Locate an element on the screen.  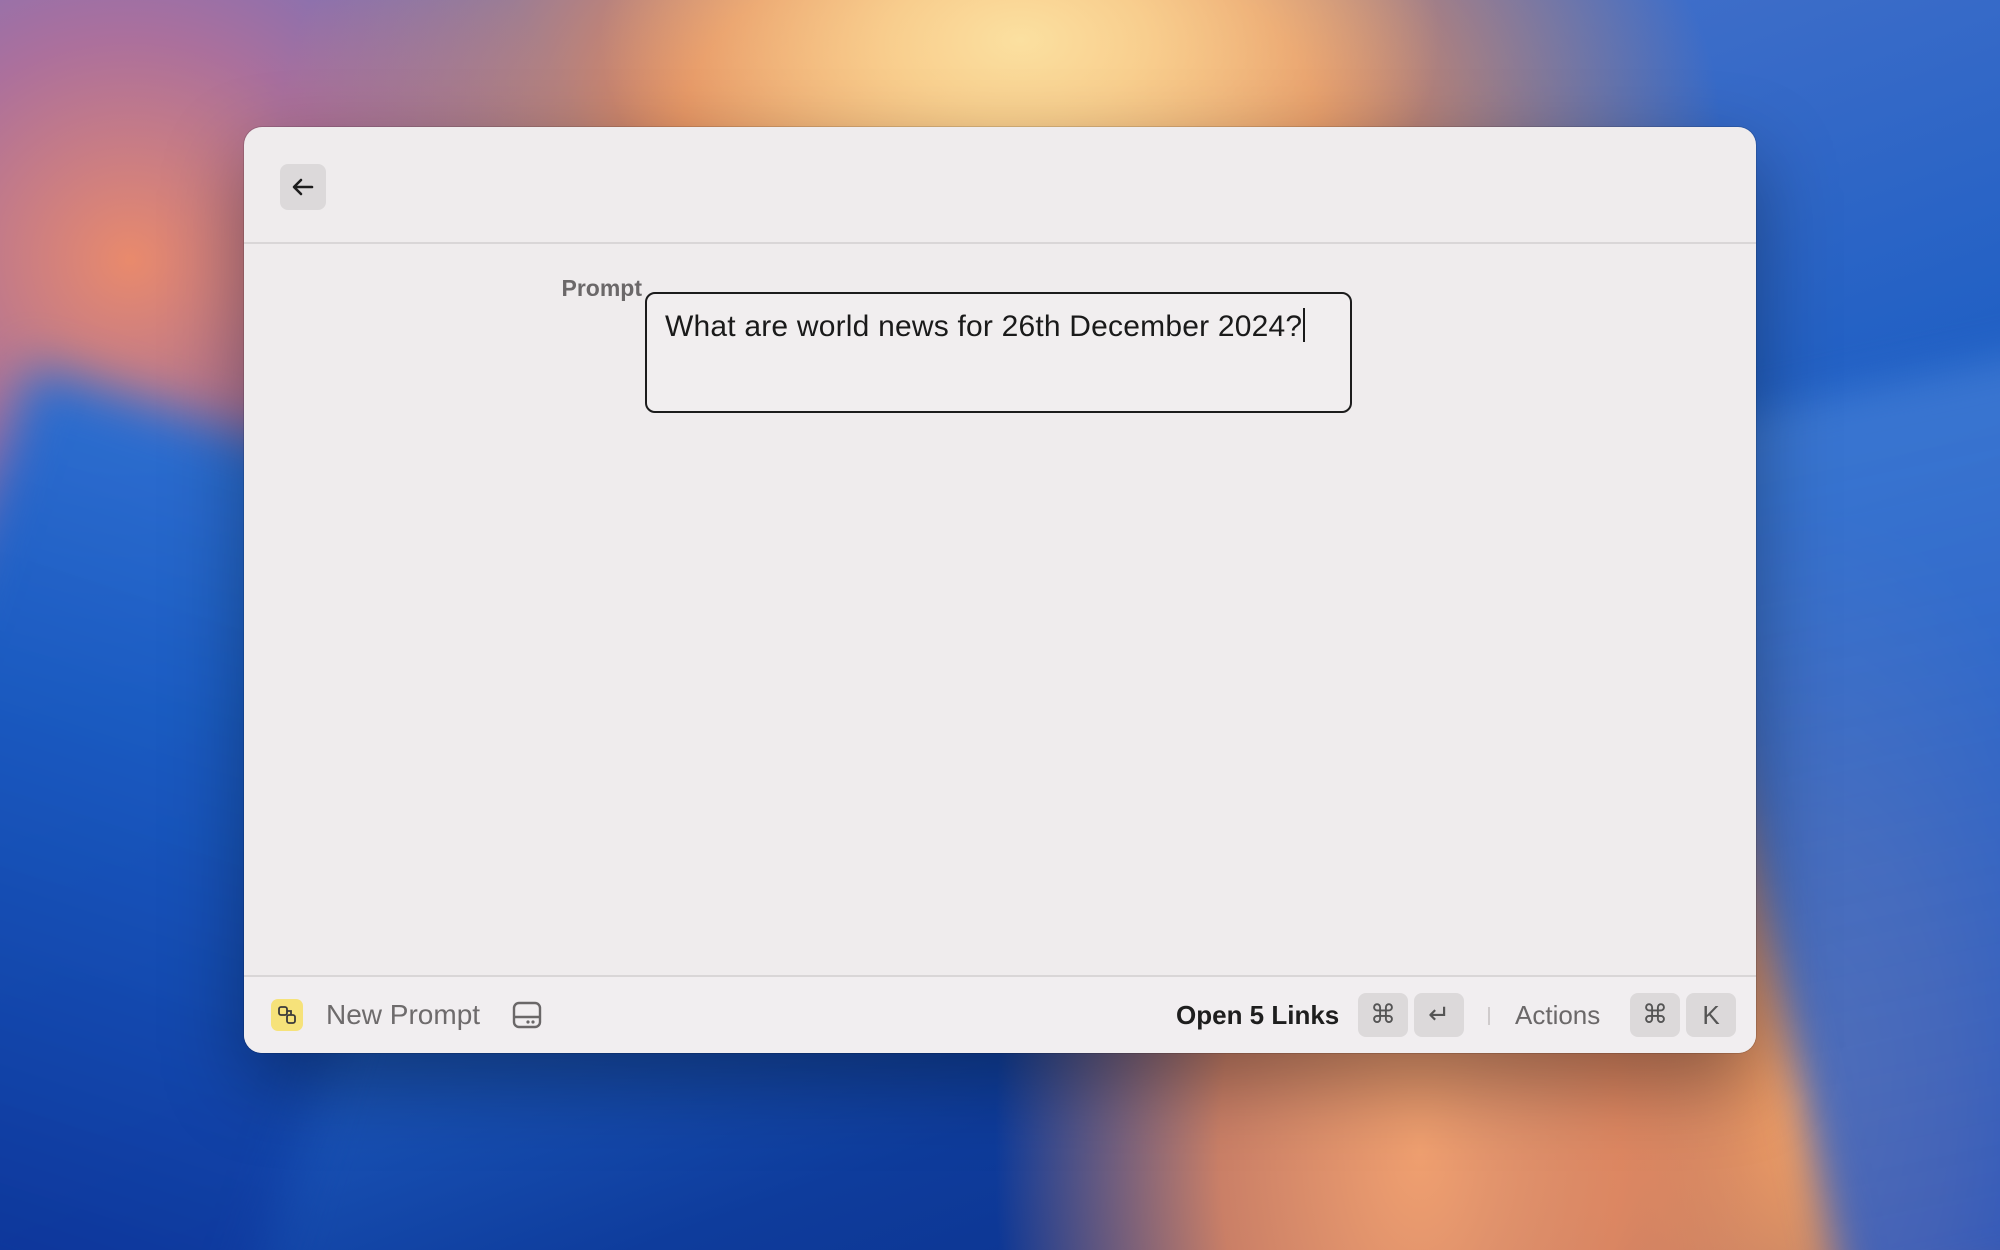
divider is located at coordinates (1489, 1016).